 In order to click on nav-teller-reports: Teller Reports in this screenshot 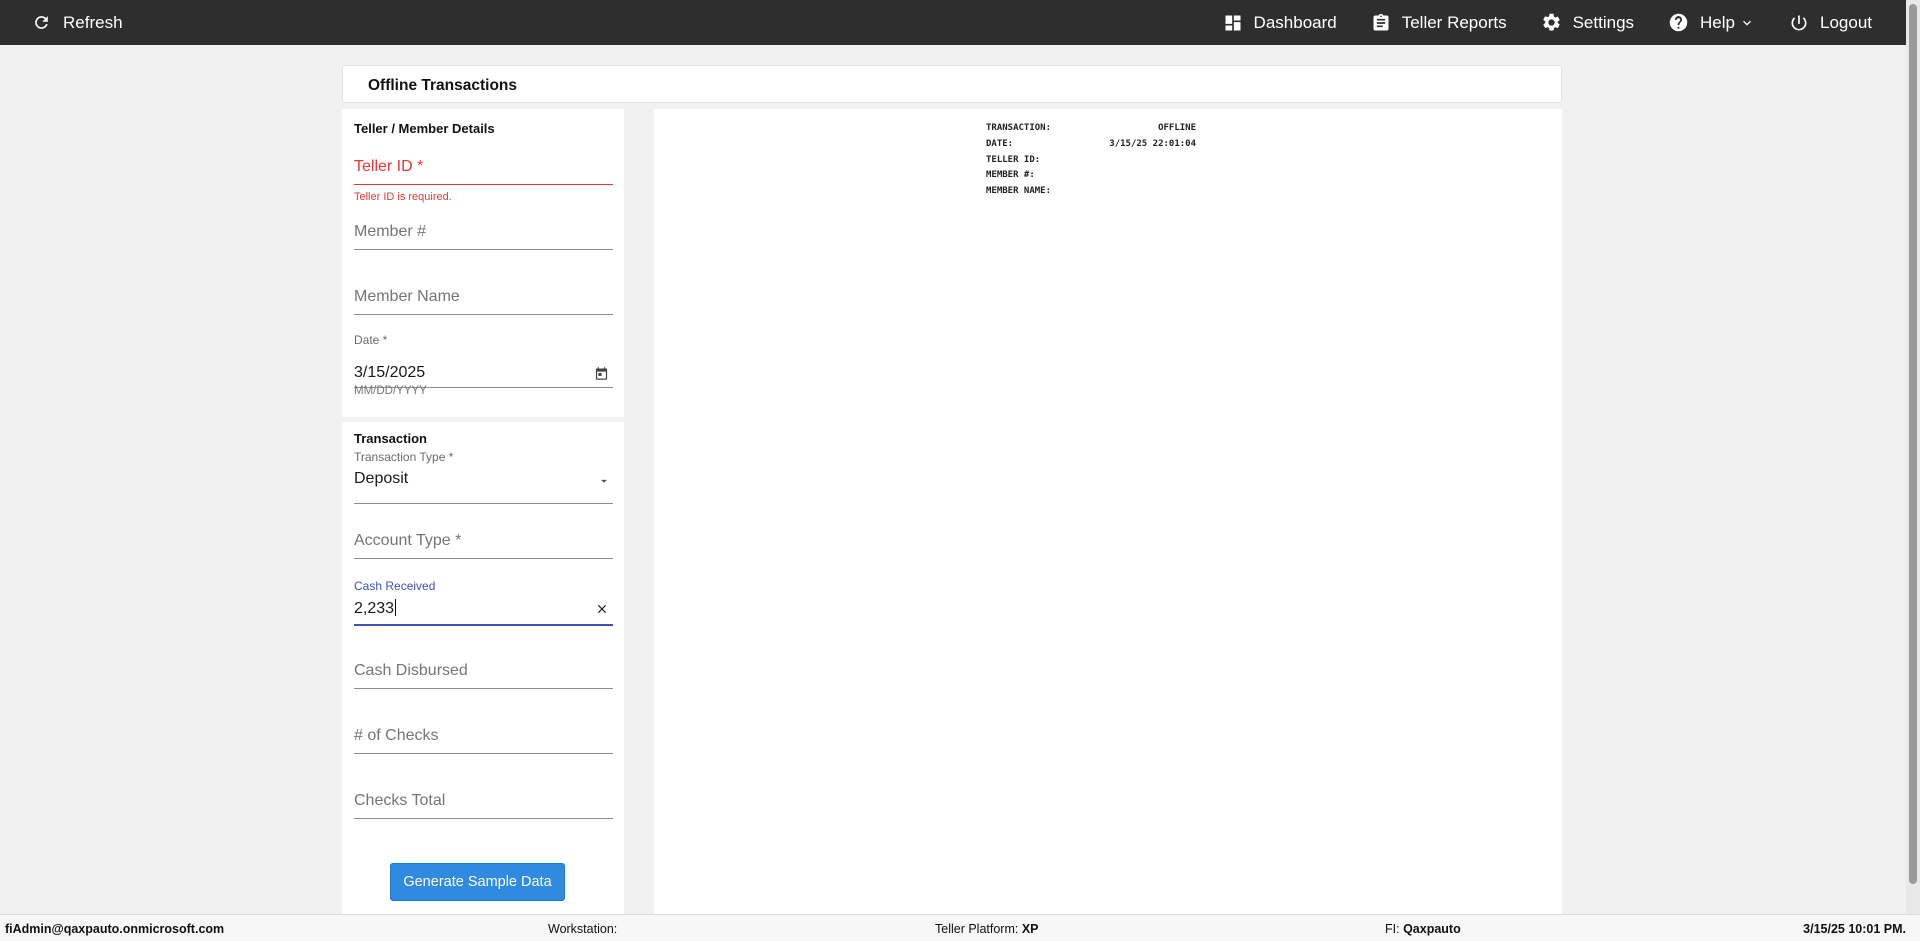, I will do `click(1439, 22)`.